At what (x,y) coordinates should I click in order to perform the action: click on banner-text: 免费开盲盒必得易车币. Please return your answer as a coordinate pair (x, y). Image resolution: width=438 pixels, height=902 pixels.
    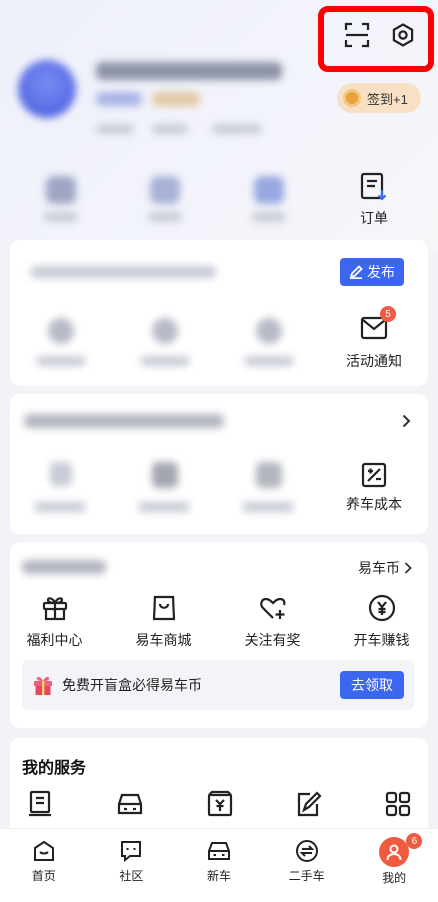
    Looking at the image, I should click on (132, 685).